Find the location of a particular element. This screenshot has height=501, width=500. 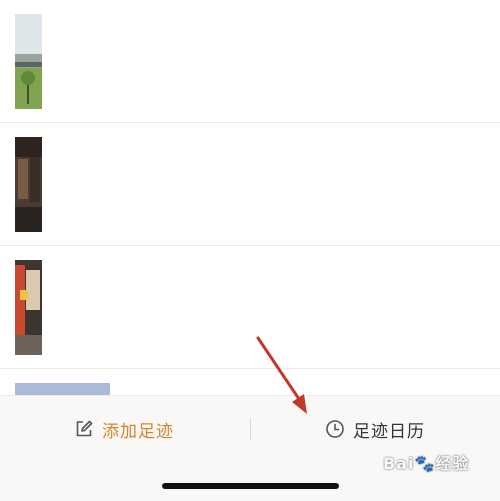

add-footprint-button: 添加足迹 is located at coordinates (124, 429).